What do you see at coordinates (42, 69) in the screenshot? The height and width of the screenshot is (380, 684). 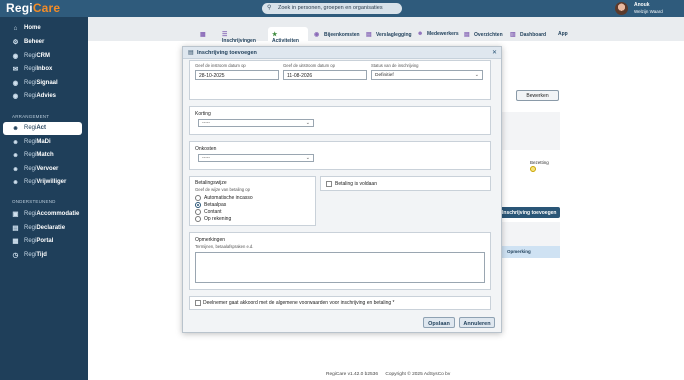 I see `sidebar-item-inbox: ✉ RegiInbox` at bounding box center [42, 69].